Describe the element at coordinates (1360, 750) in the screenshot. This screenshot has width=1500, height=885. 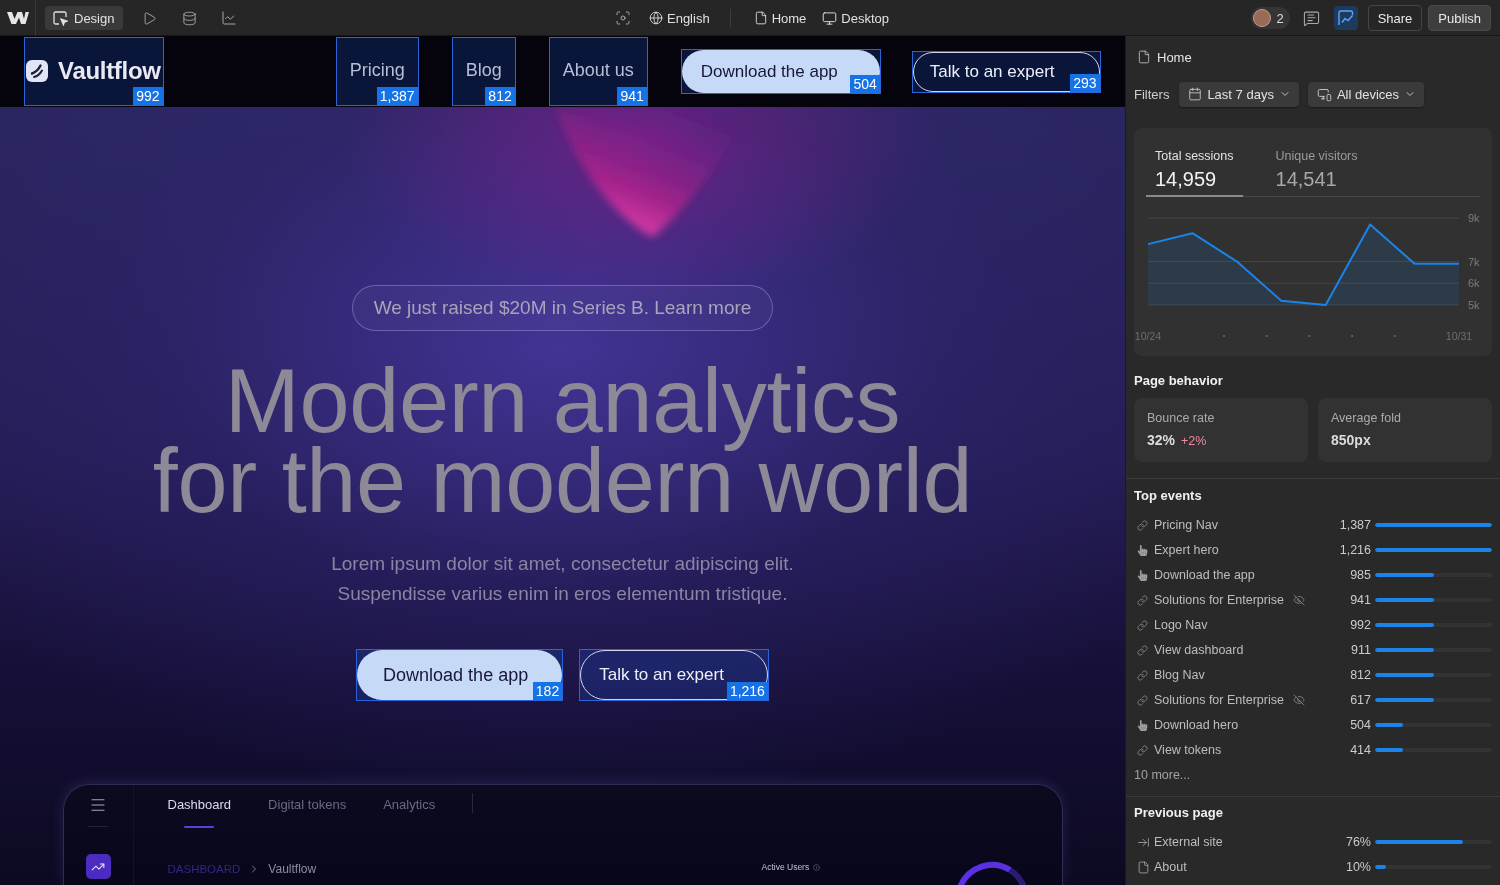
I see `event-count: 414` at that location.